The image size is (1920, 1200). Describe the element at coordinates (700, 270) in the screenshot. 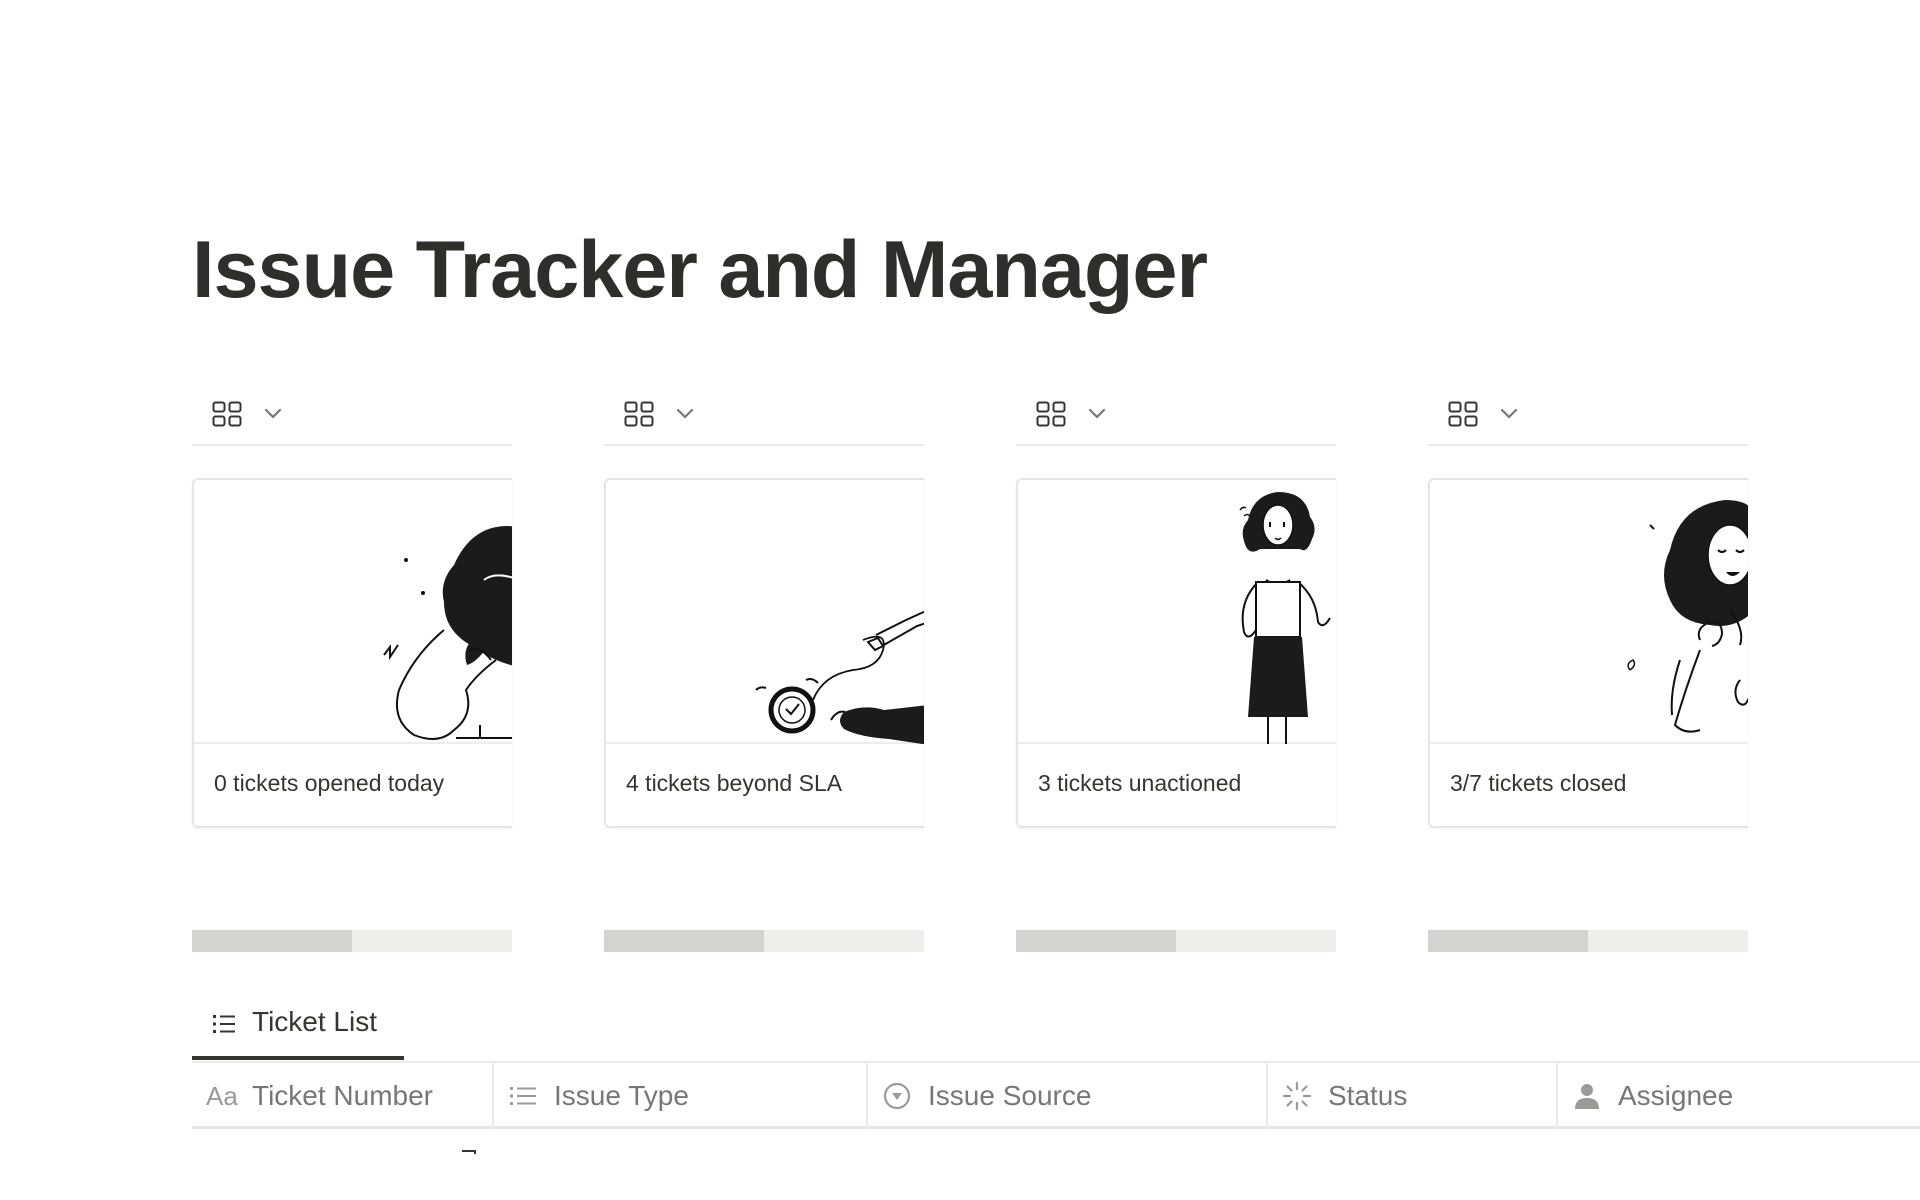

I see `page-title: Issue Tracker and Manager` at that location.